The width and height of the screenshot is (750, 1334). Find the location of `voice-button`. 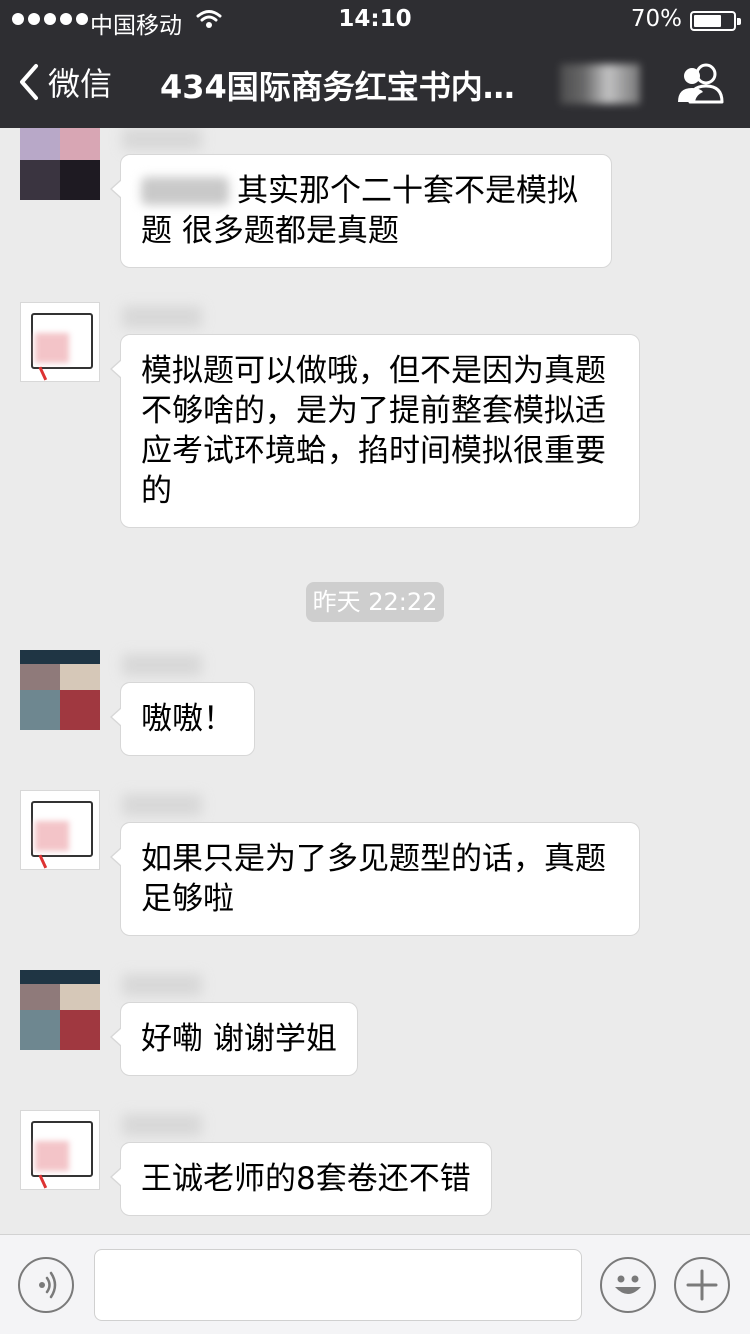

voice-button is located at coordinates (46, 1285).